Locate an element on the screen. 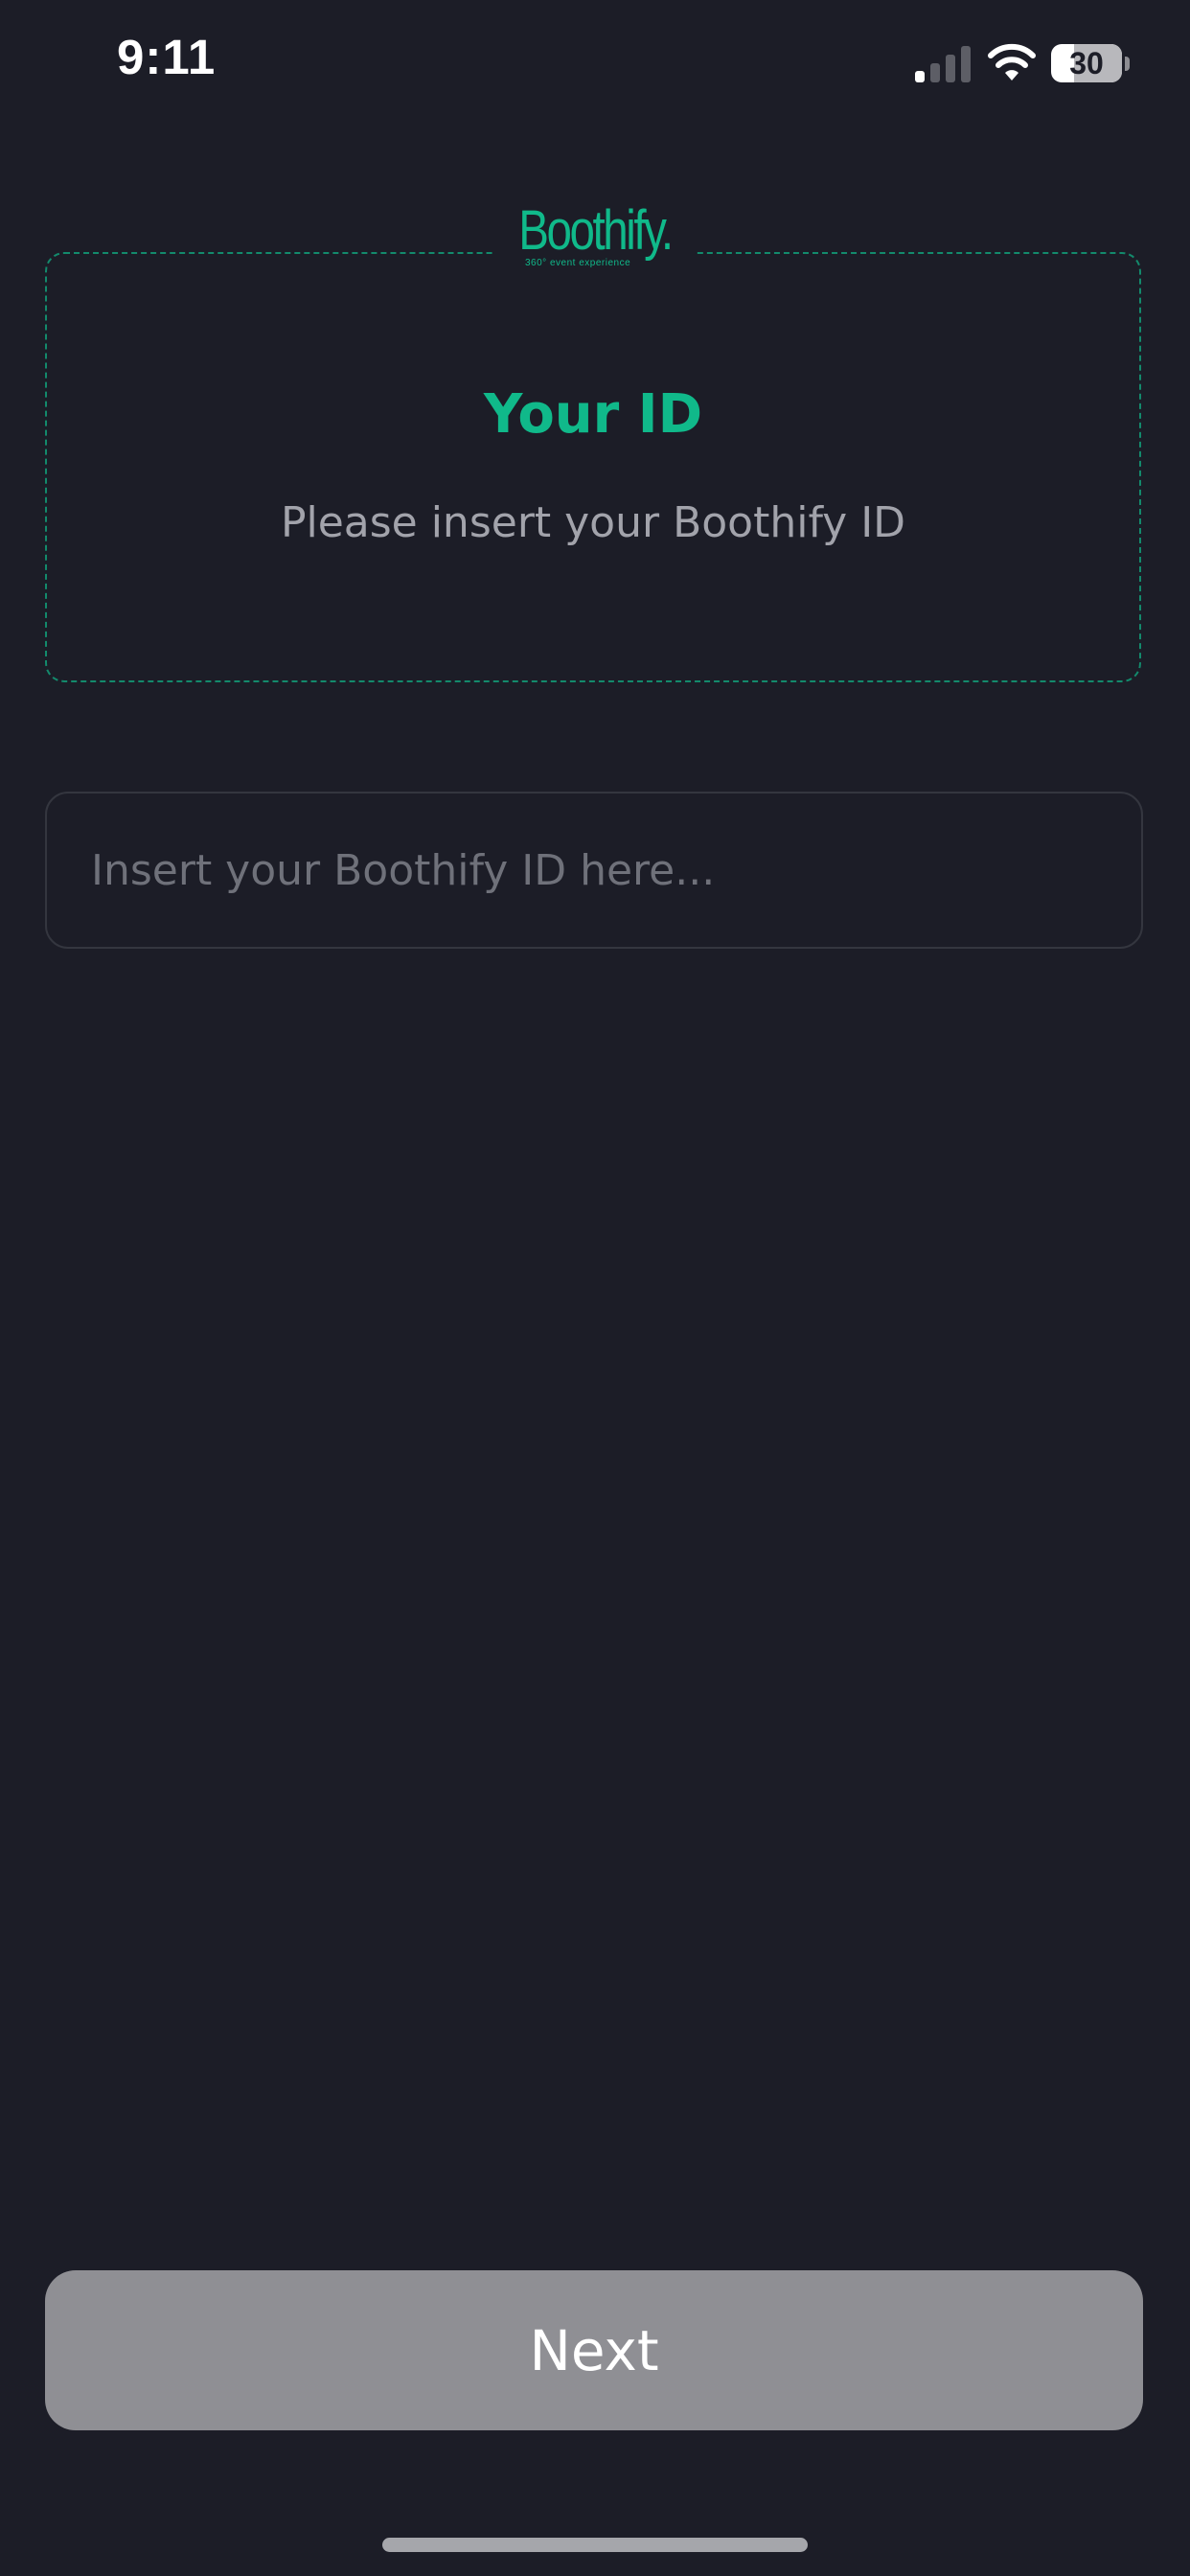  boothify-logo: Boothify. 360° event experience is located at coordinates (595, 239).